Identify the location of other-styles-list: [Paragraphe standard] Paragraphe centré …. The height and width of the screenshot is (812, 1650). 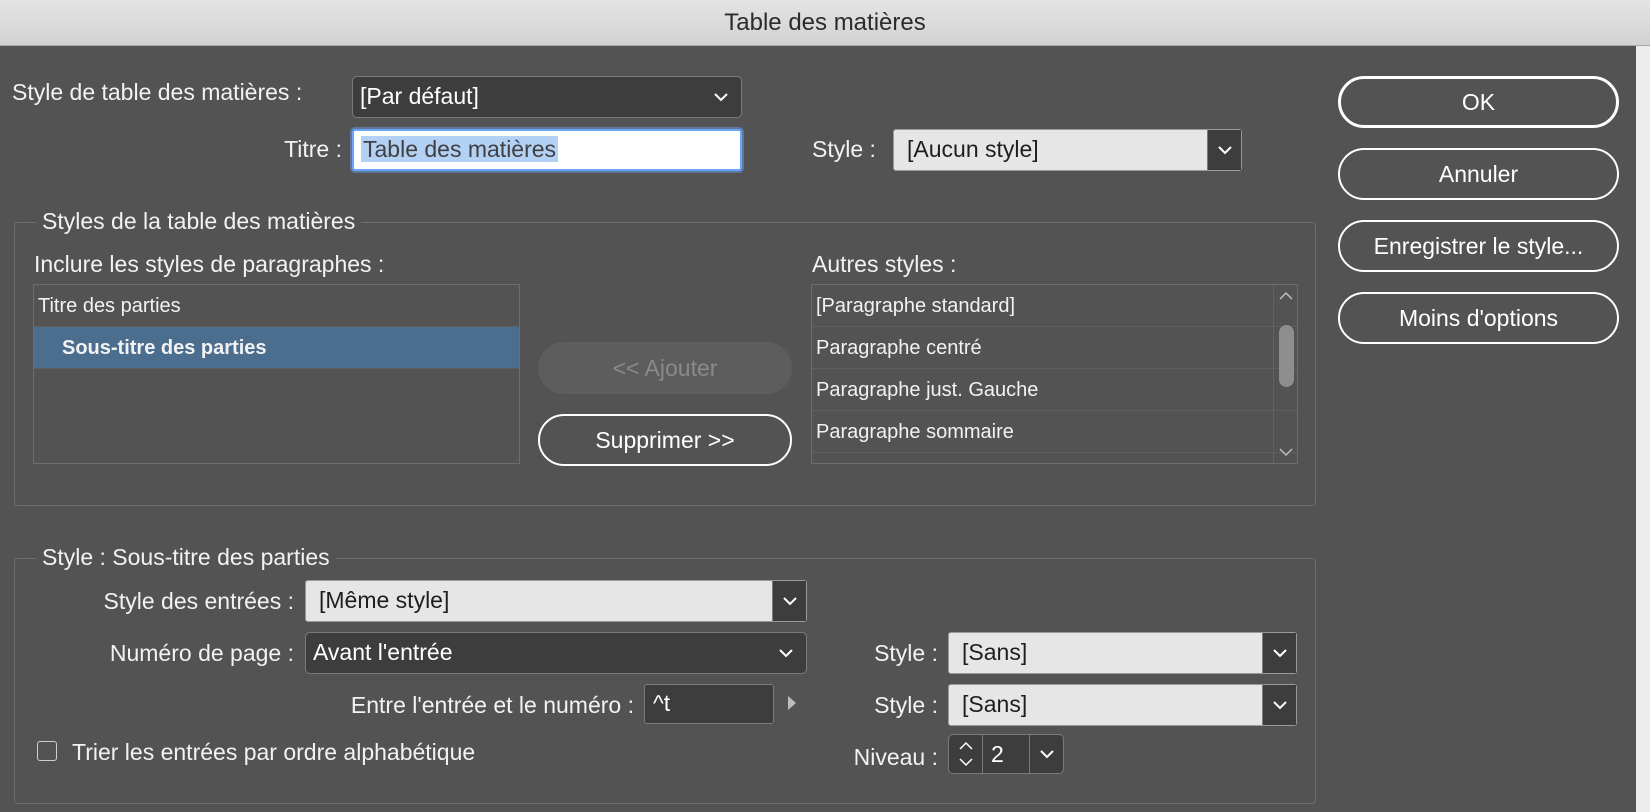
(1054, 374).